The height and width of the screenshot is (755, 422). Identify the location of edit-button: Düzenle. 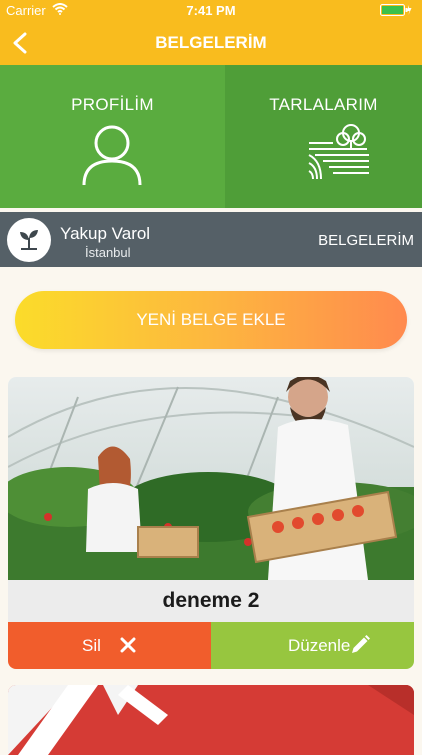
(312, 645).